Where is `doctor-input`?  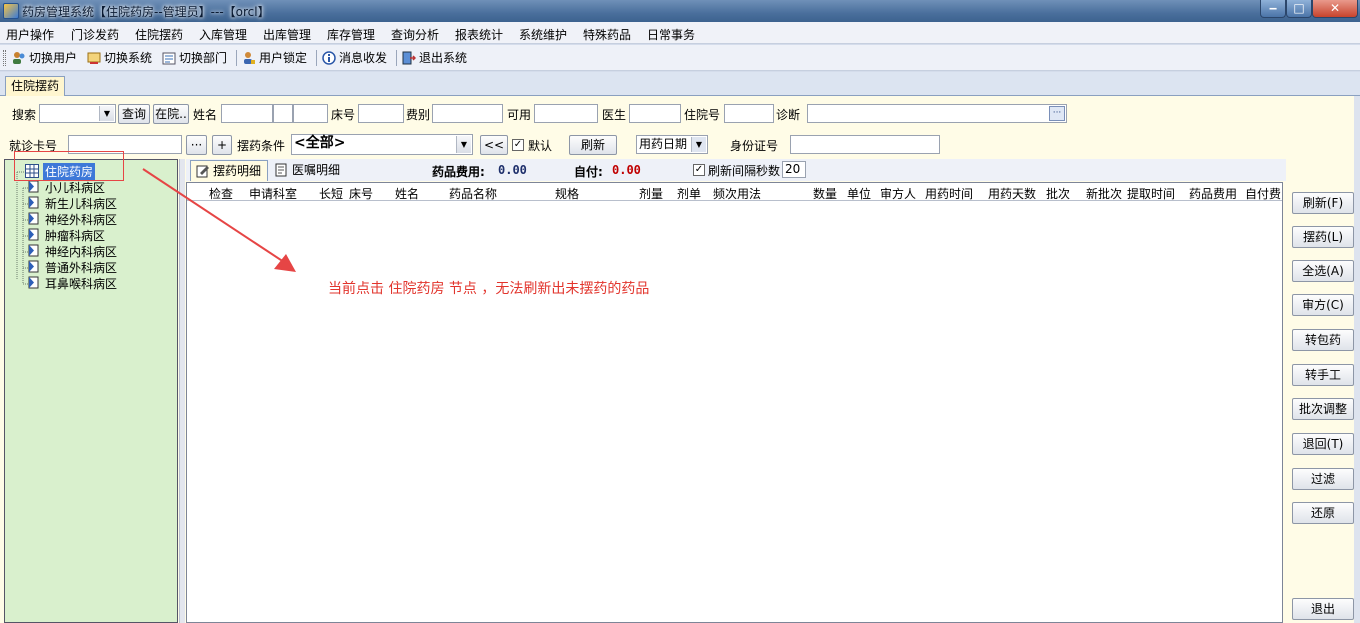
doctor-input is located at coordinates (655, 113).